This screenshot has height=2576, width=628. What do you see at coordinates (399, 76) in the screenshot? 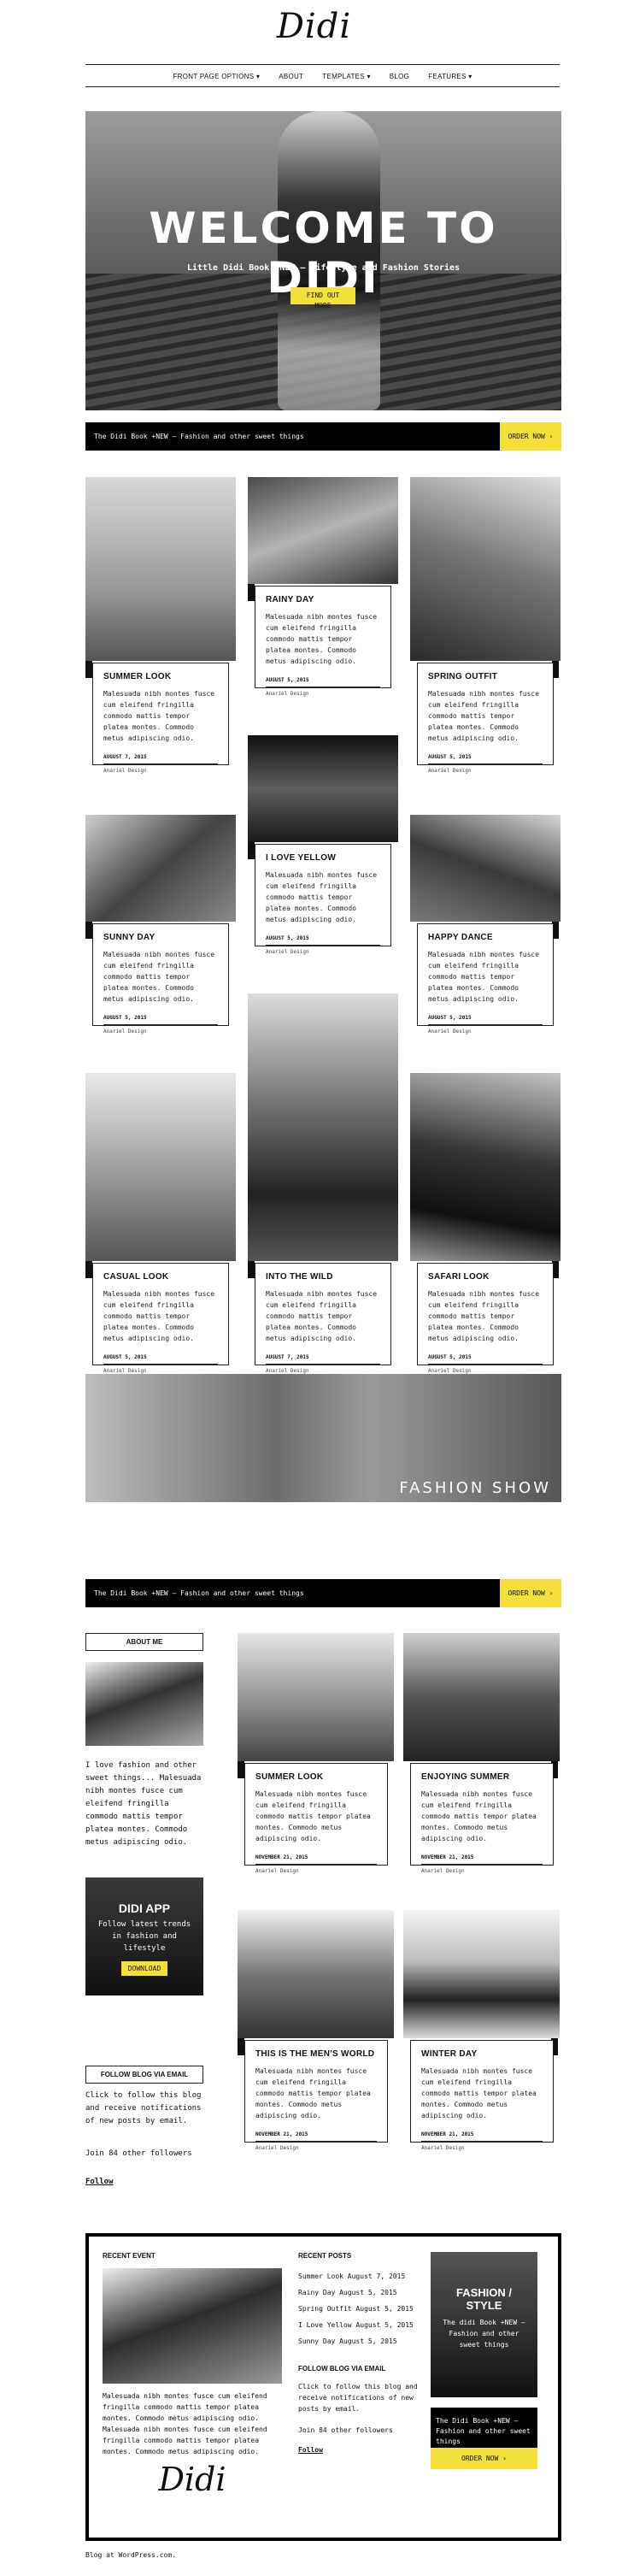
I see `nav-blog: BLOG` at bounding box center [399, 76].